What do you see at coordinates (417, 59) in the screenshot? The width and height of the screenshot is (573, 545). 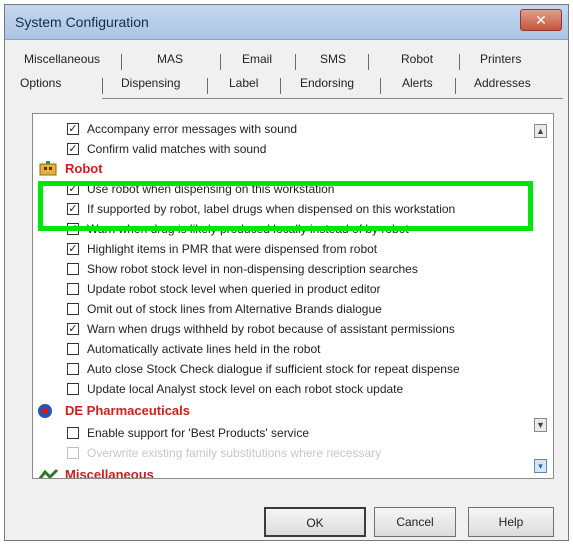 I see `tab-robot: Robot` at bounding box center [417, 59].